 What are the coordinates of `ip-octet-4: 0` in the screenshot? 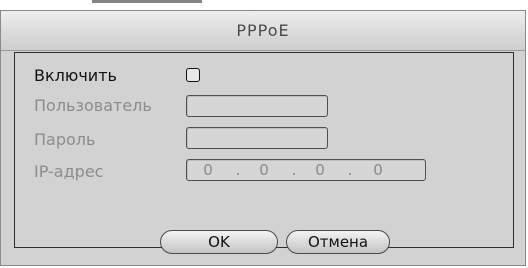 It's located at (378, 170).